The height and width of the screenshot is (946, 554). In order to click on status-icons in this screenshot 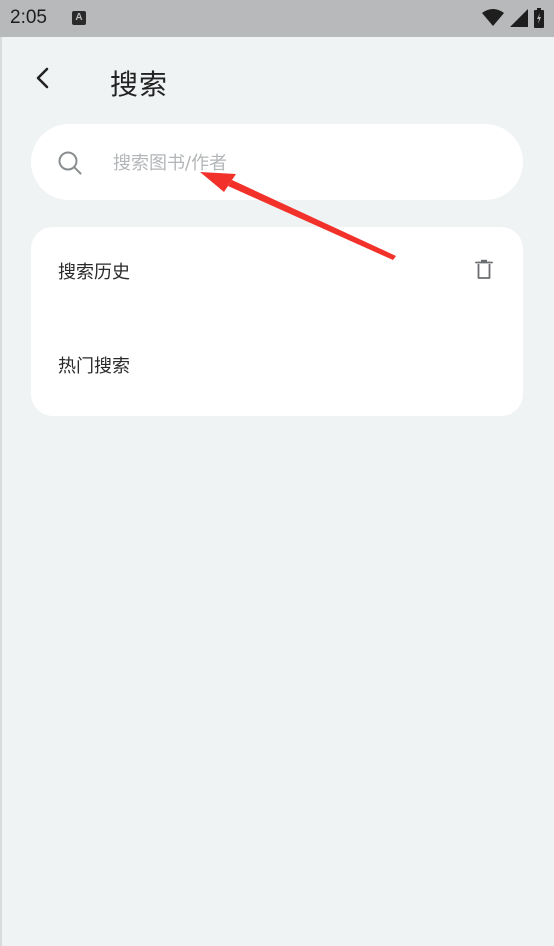, I will do `click(513, 18)`.